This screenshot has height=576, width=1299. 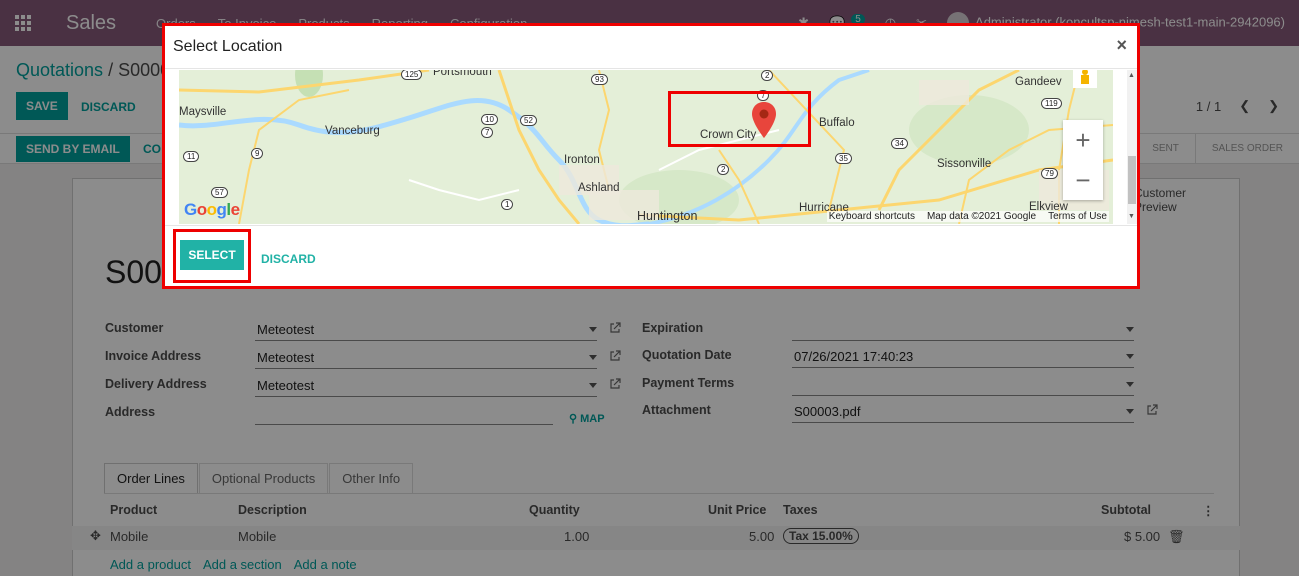 I want to click on modal-header: Select Location ×, so click(x=651, y=47).